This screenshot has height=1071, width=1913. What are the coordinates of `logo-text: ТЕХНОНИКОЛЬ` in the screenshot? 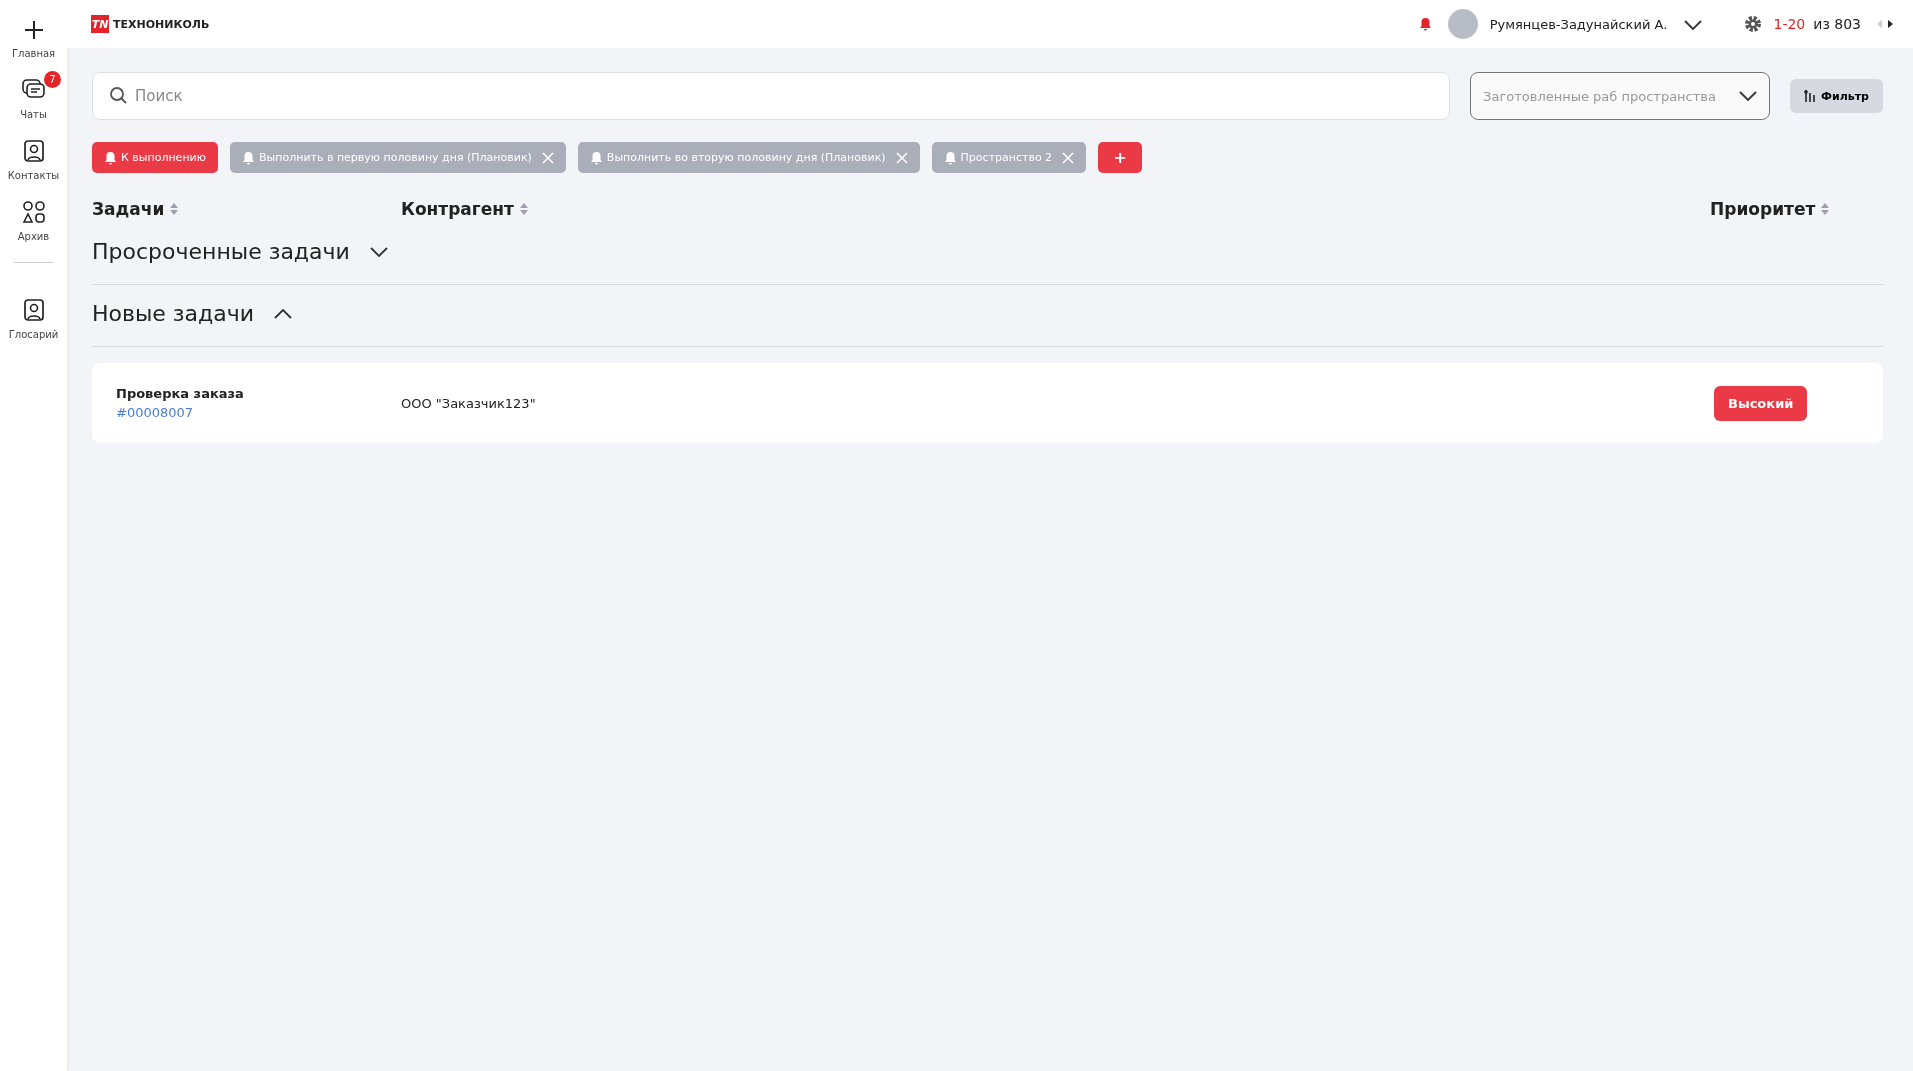 It's located at (161, 24).